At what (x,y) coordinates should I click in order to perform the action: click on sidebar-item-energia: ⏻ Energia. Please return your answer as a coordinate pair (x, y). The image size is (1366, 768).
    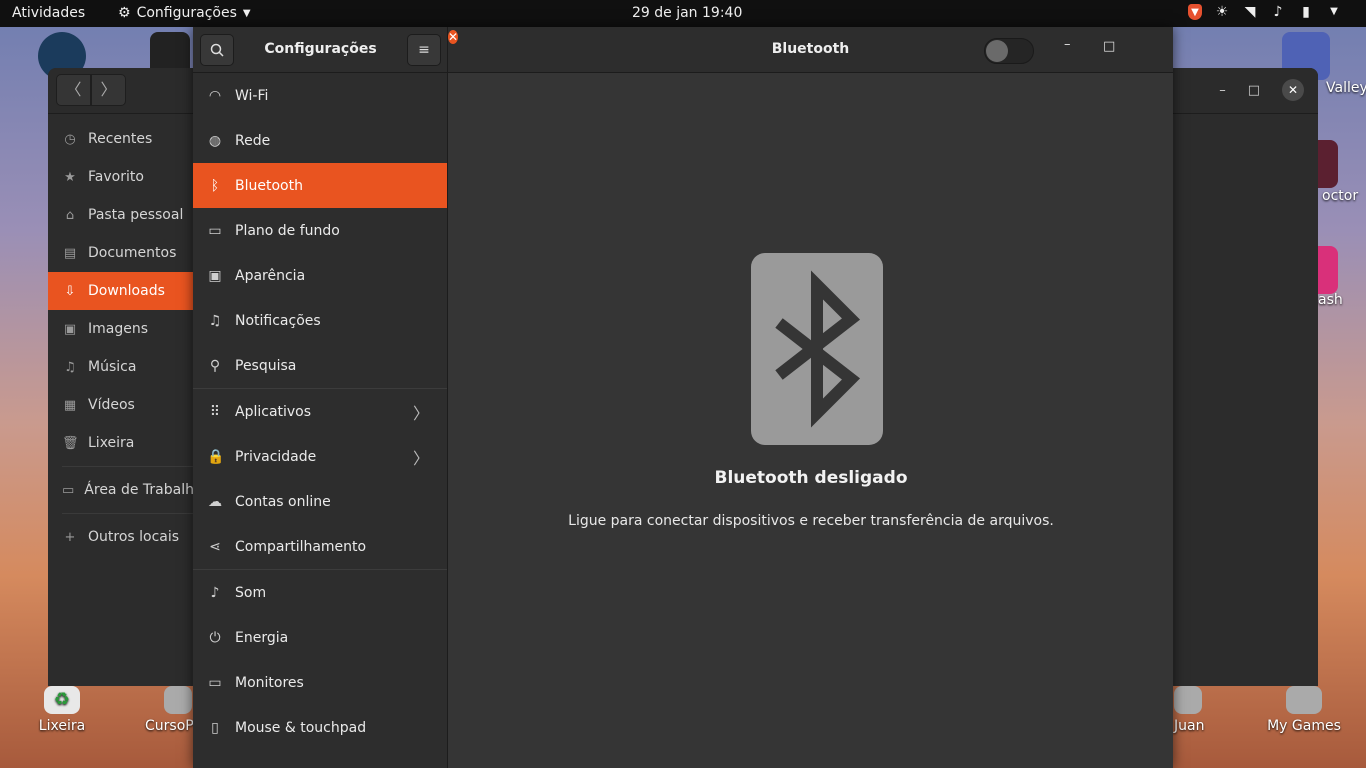
    Looking at the image, I should click on (320, 637).